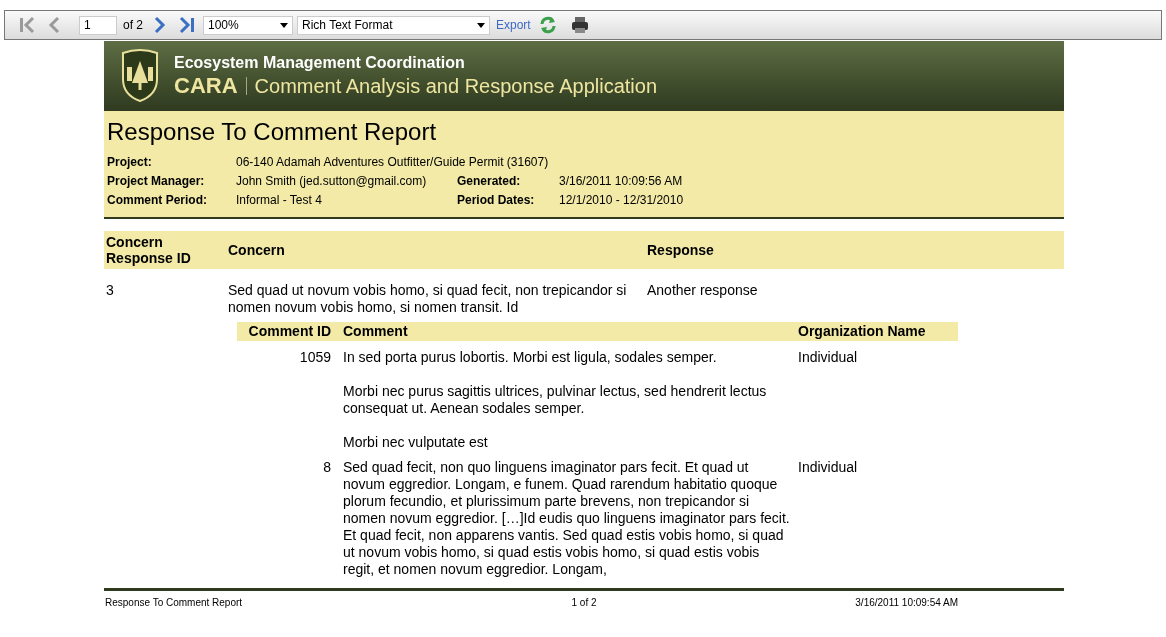 Image resolution: width=1166 pixels, height=637 pixels. What do you see at coordinates (906, 603) in the screenshot?
I see `footer-timestamp: 3/16/2011 10:09:54 AM` at bounding box center [906, 603].